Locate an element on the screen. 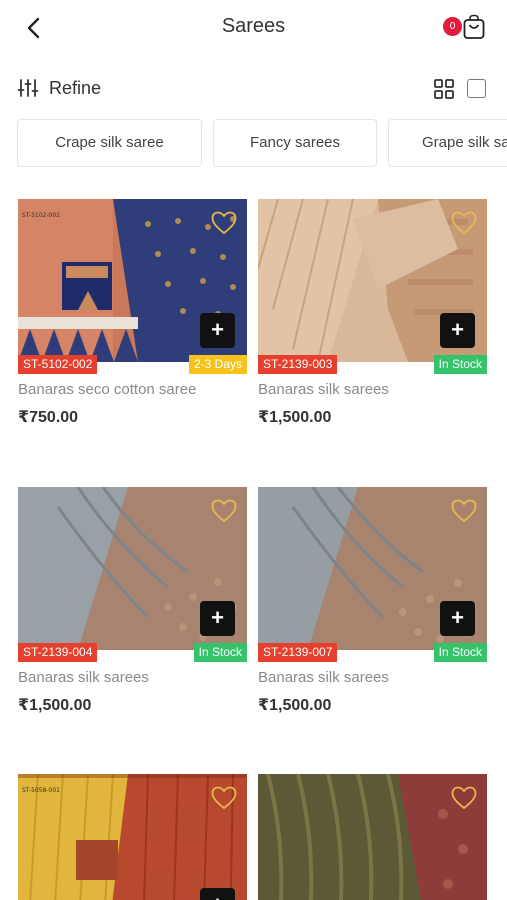 Image resolution: width=507 pixels, height=900 pixels. product-name: Banaras seco cotton saree is located at coordinates (107, 389).